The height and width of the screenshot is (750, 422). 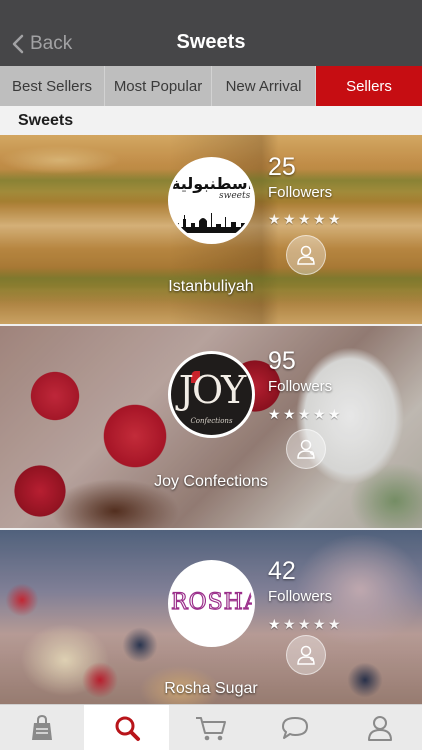 I want to click on cart-icon, so click(x=210, y=729).